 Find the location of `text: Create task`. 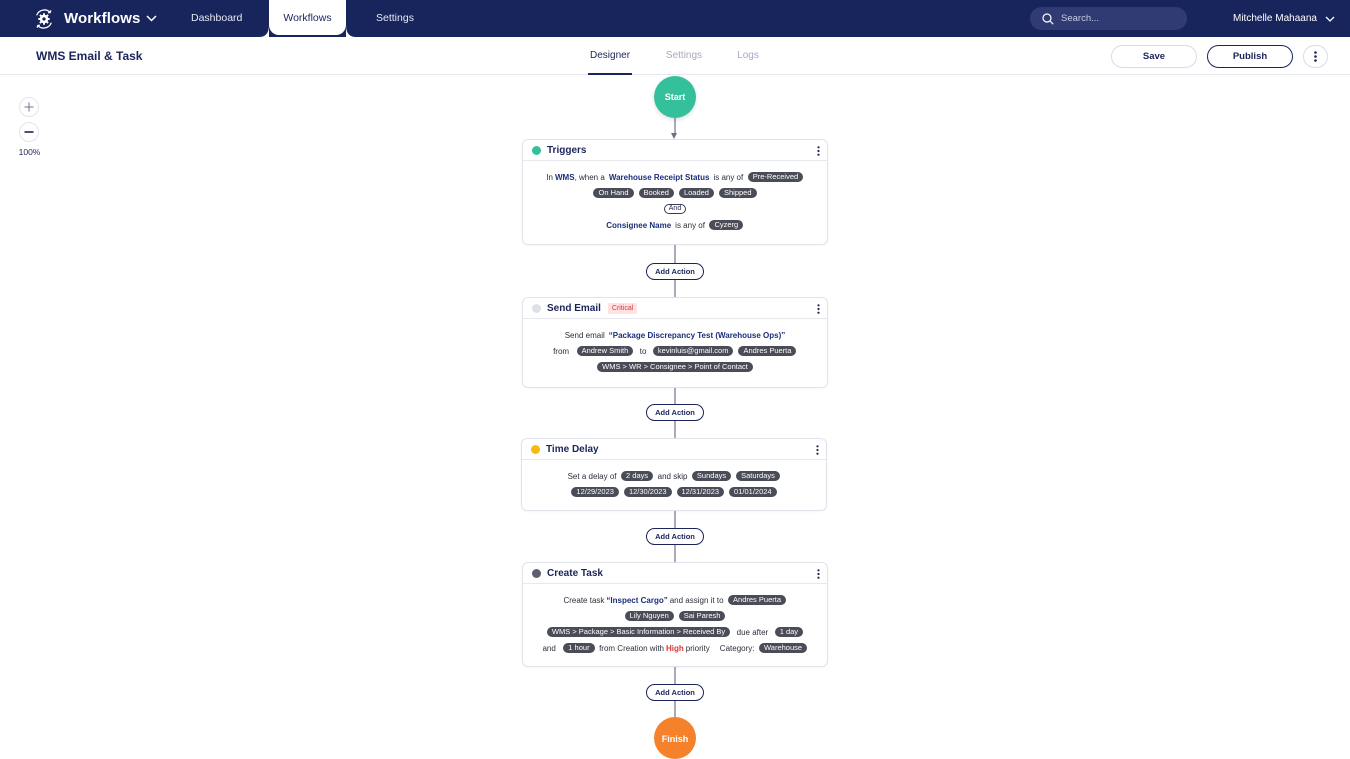

text: Create task is located at coordinates (584, 600).